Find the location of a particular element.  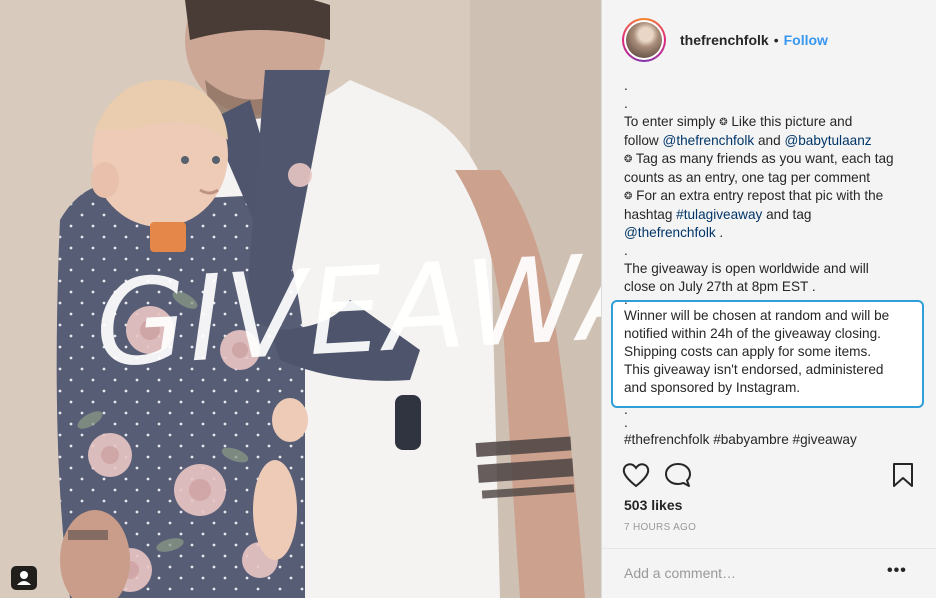

caption-line: and sponsored by Instagram. is located at coordinates (712, 387).